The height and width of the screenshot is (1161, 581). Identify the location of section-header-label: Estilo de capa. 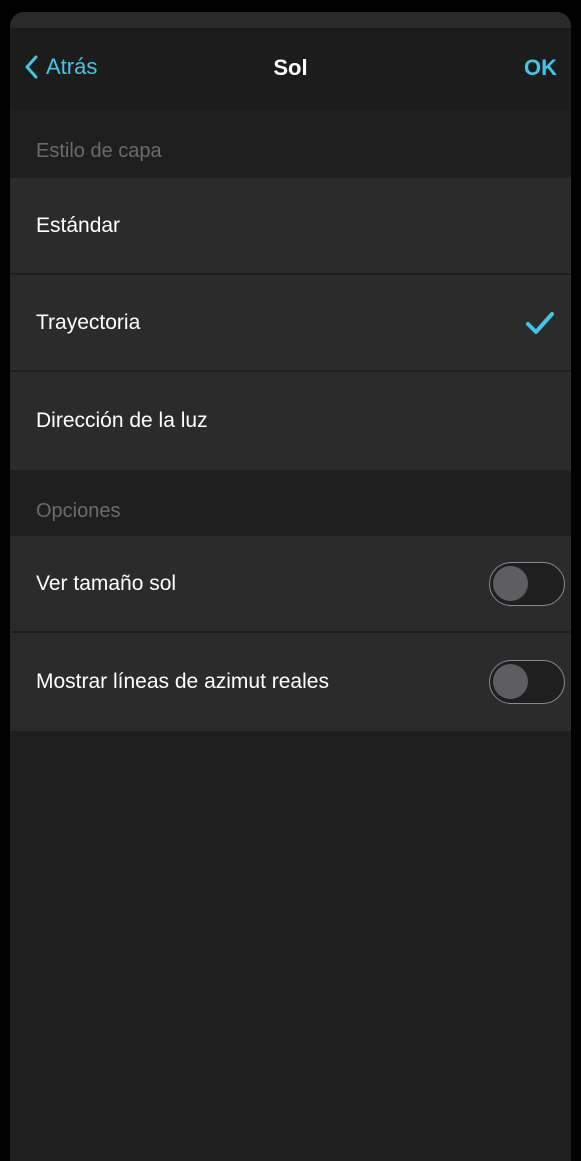
(99, 151).